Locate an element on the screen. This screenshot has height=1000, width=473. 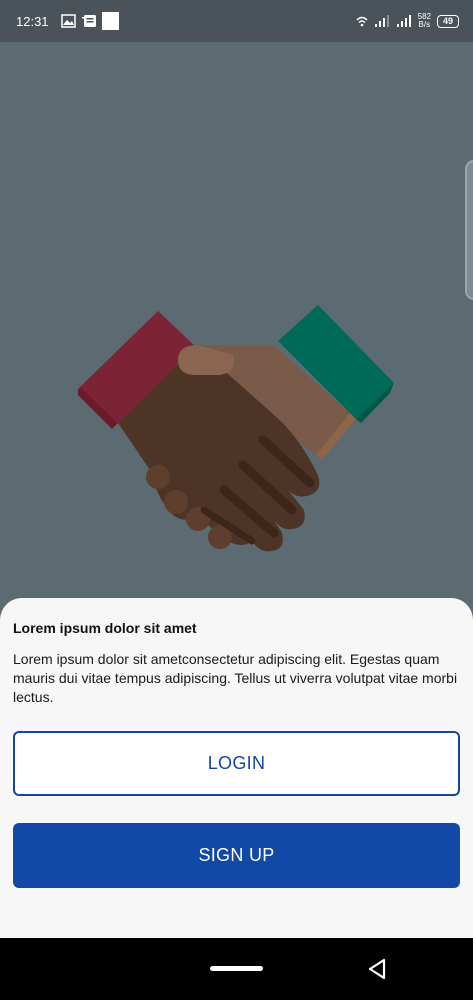
network-speed: 582 B/s is located at coordinates (424, 21).